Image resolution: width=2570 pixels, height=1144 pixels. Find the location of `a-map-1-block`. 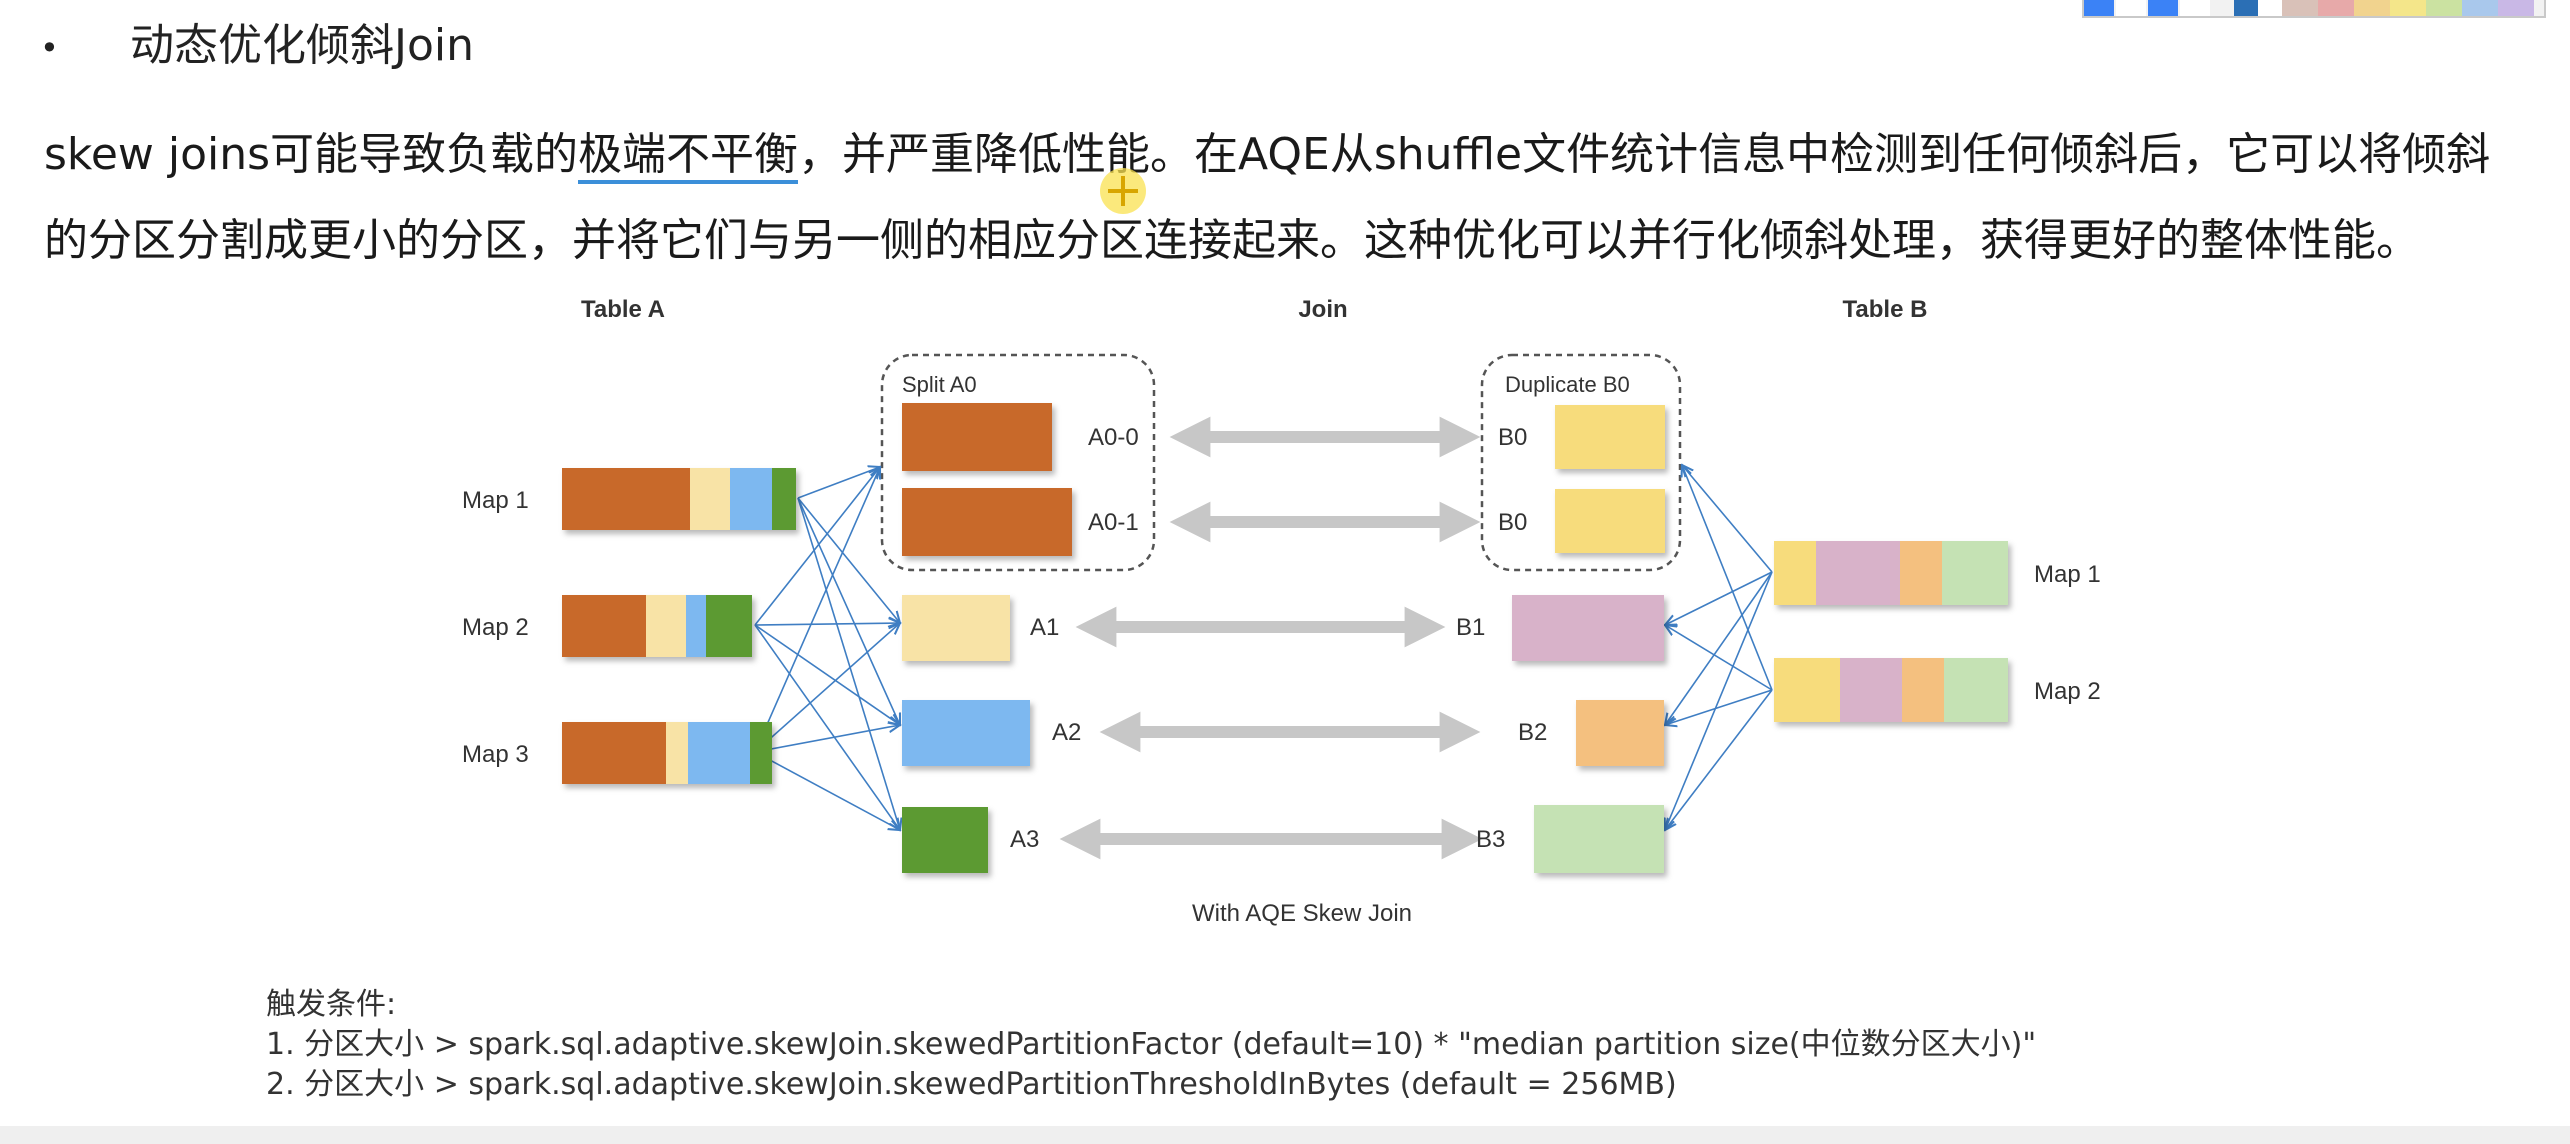

a-map-1-block is located at coordinates (679, 499).